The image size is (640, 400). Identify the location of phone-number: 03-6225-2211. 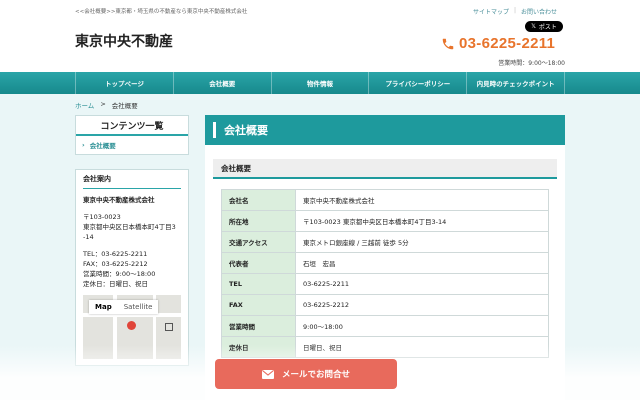
(498, 43).